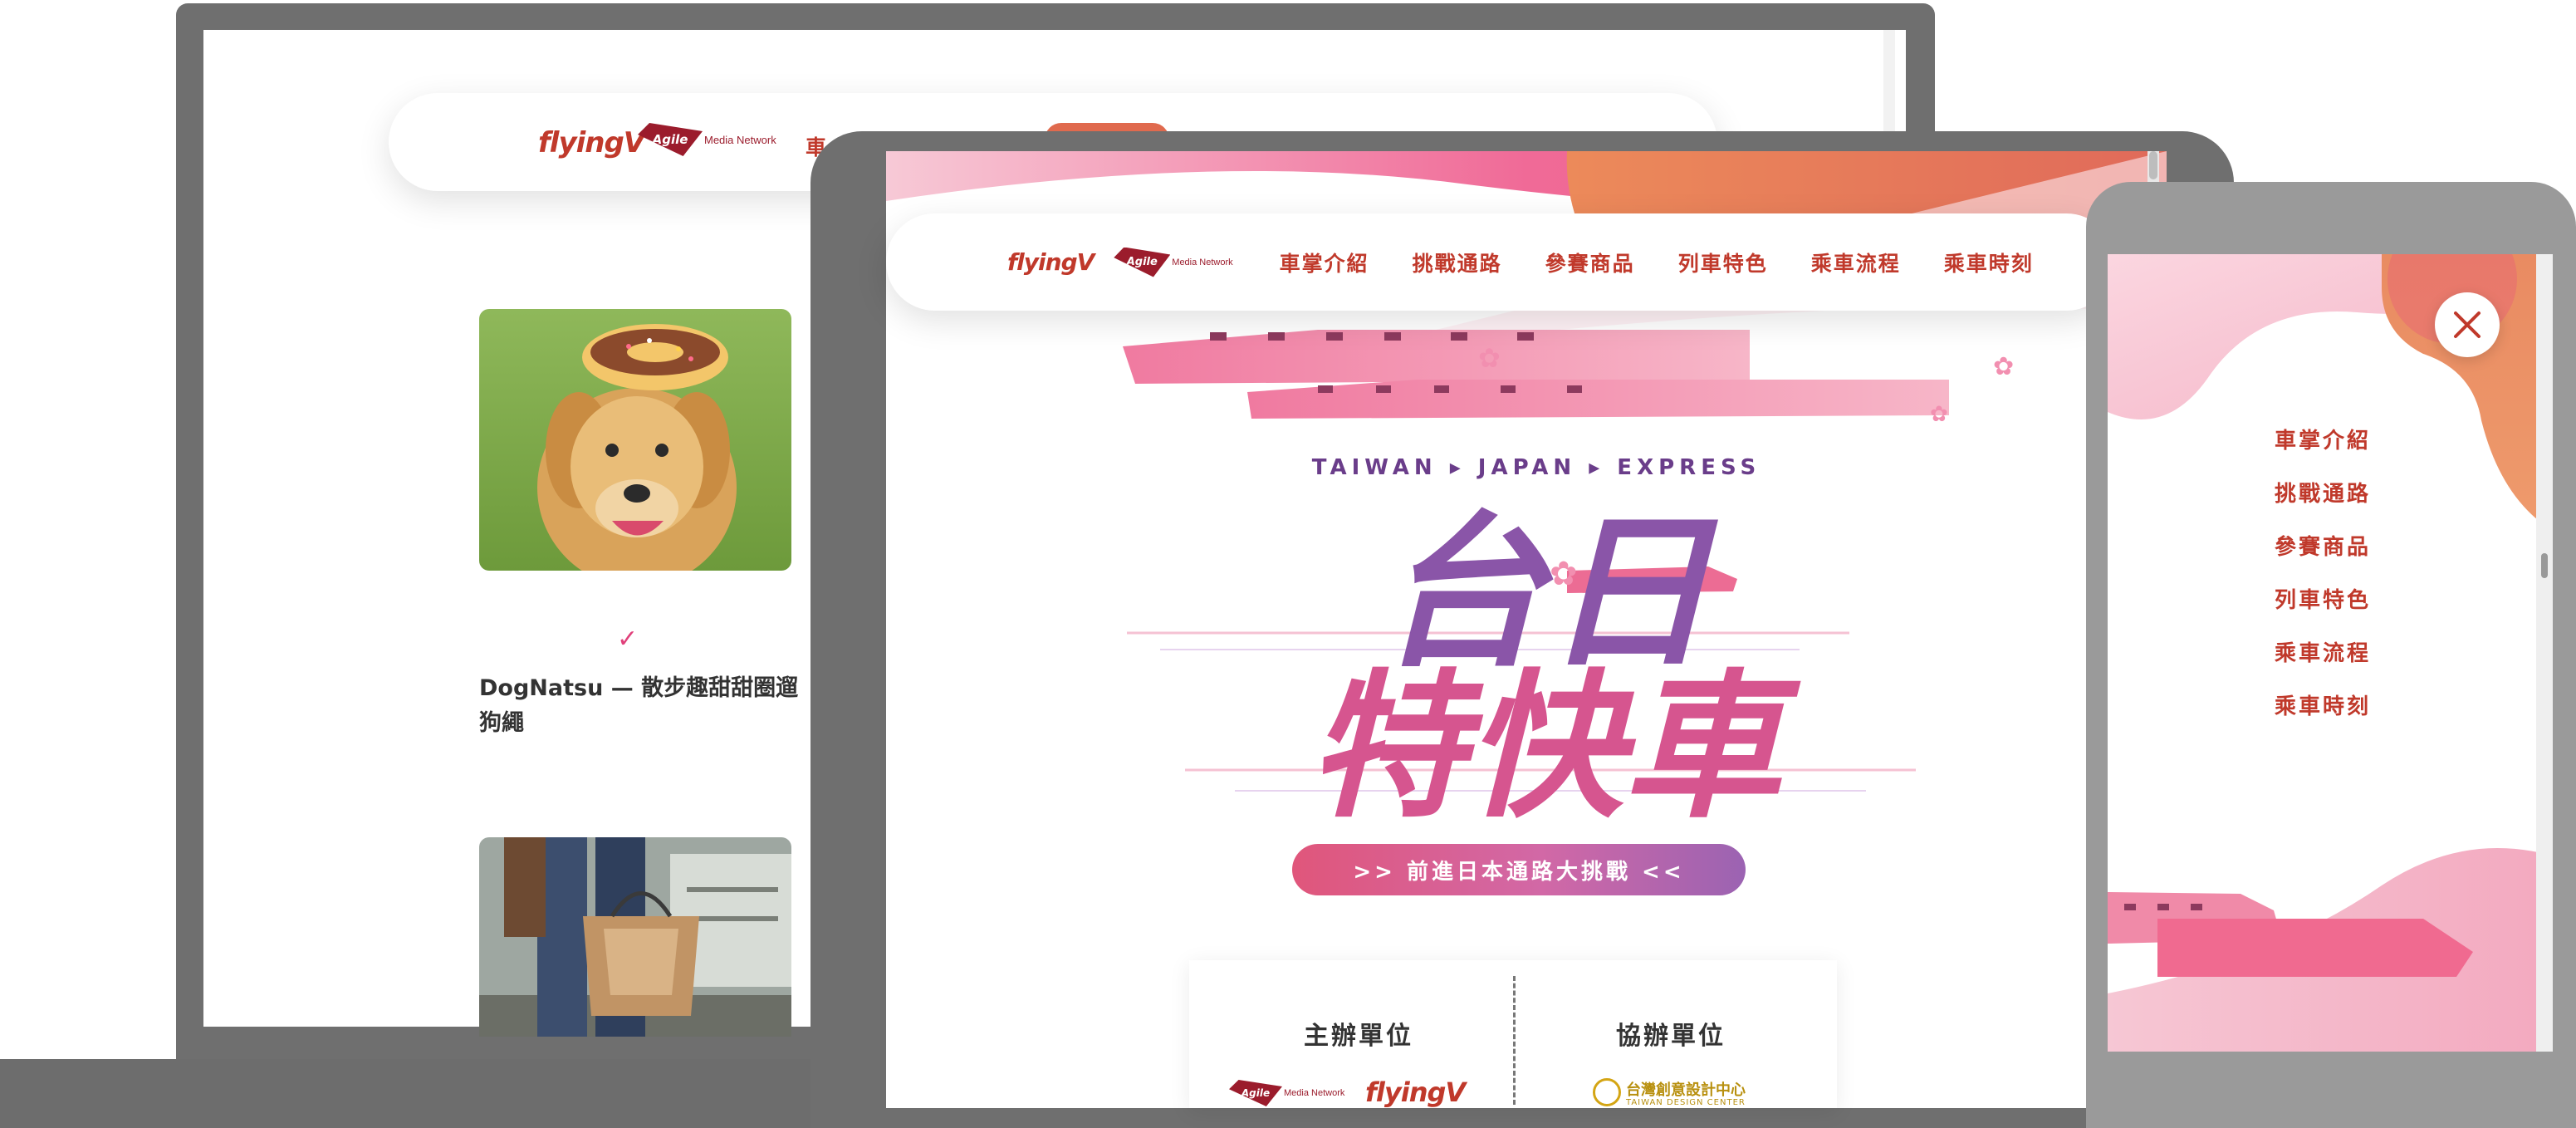  Describe the element at coordinates (1415, 1092) in the screenshot. I see `host-flyingv-logo: flyingV` at that location.